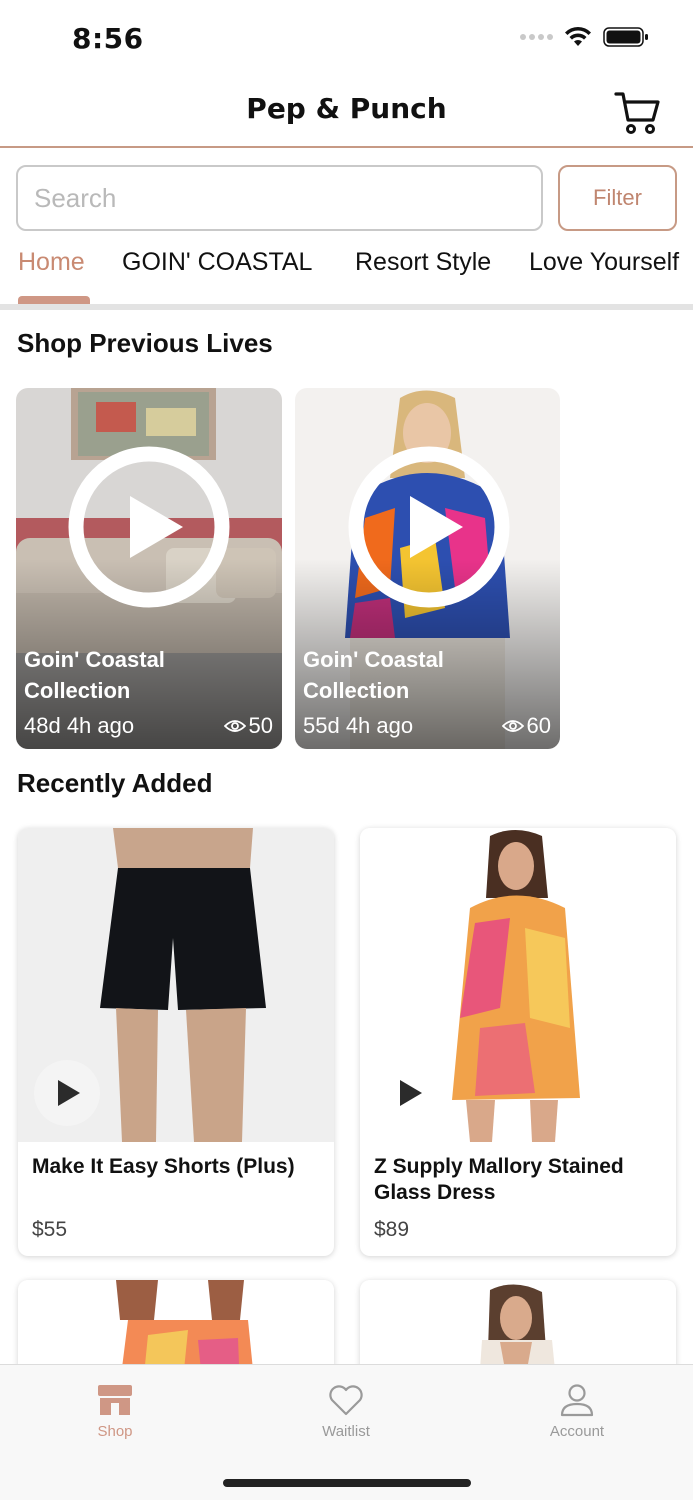 The image size is (693, 1500). What do you see at coordinates (115, 1431) in the screenshot?
I see `tab-shop-label: Shop` at bounding box center [115, 1431].